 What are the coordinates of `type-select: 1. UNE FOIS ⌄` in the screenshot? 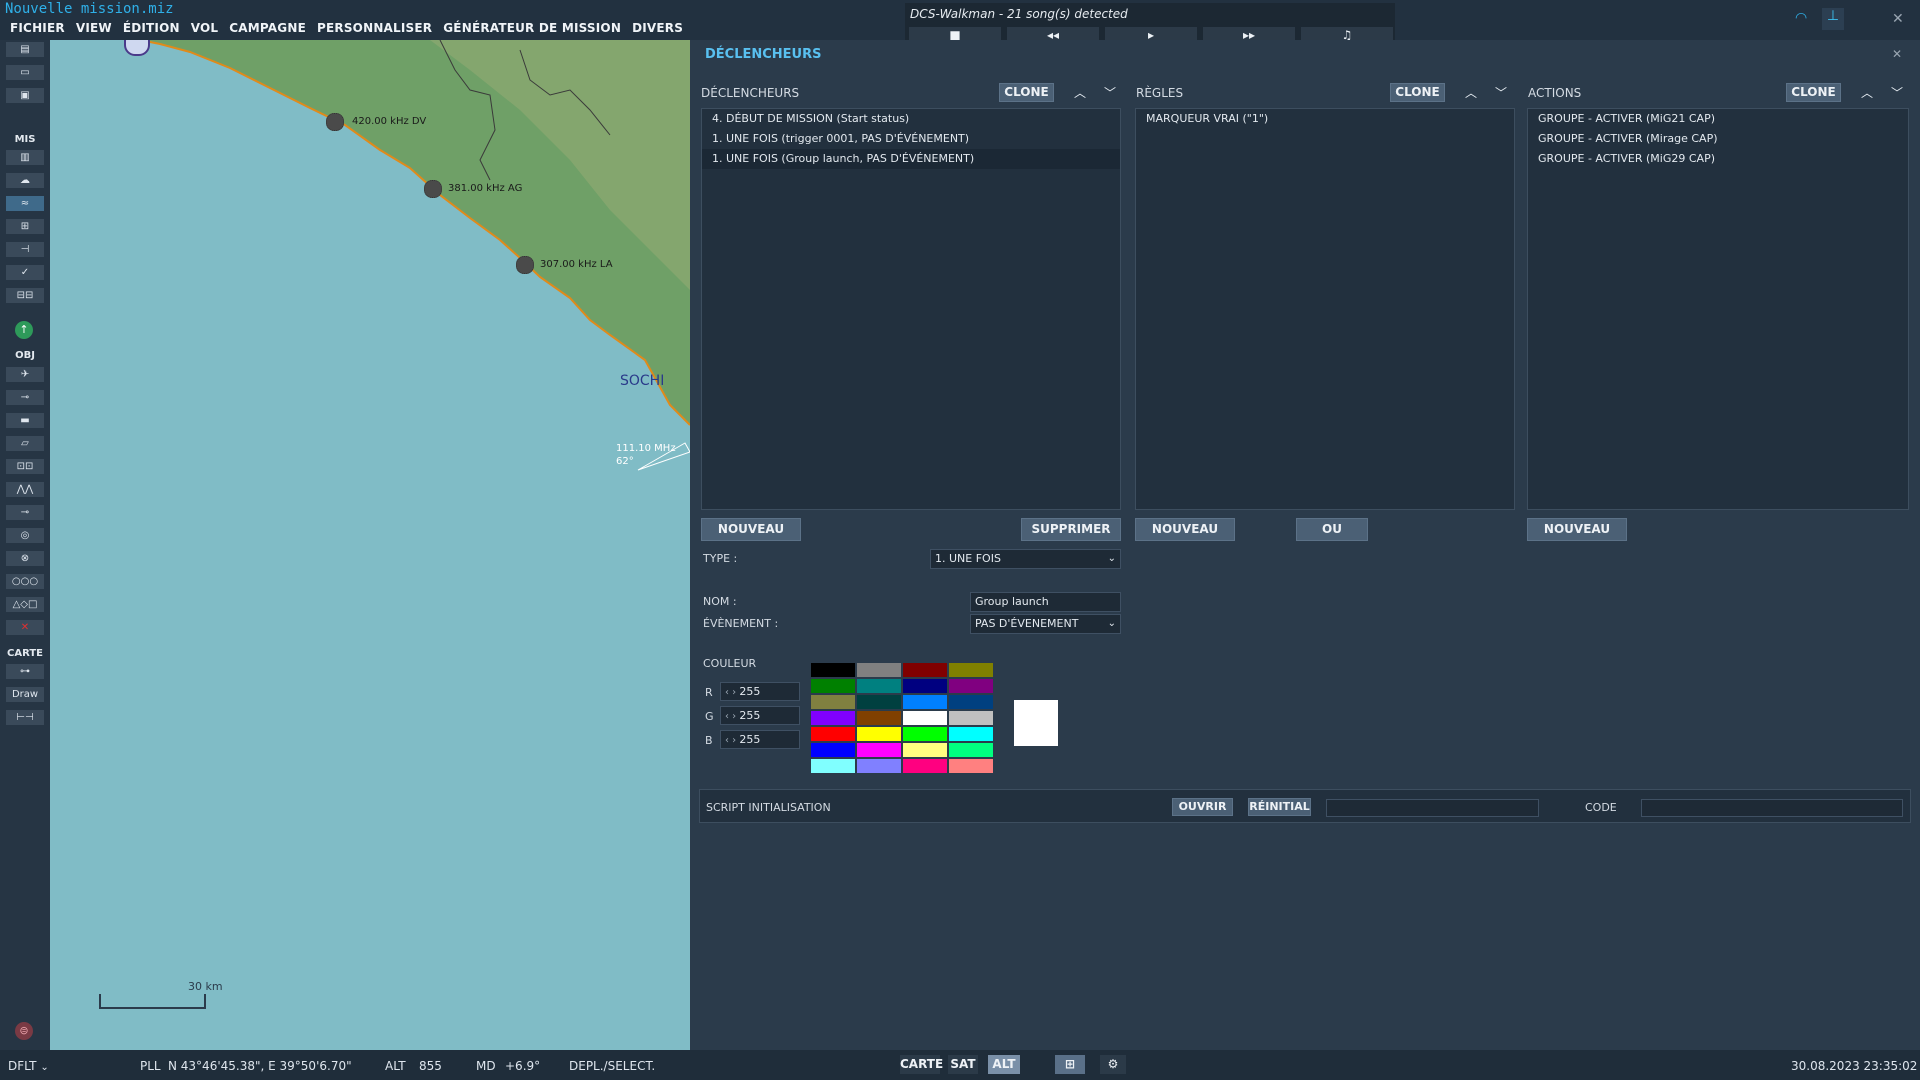 It's located at (1025, 559).